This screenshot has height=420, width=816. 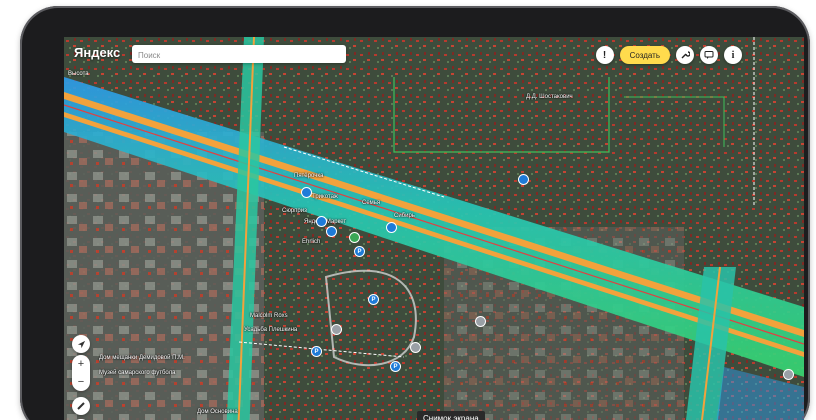 I want to click on feedback-button, so click(x=709, y=55).